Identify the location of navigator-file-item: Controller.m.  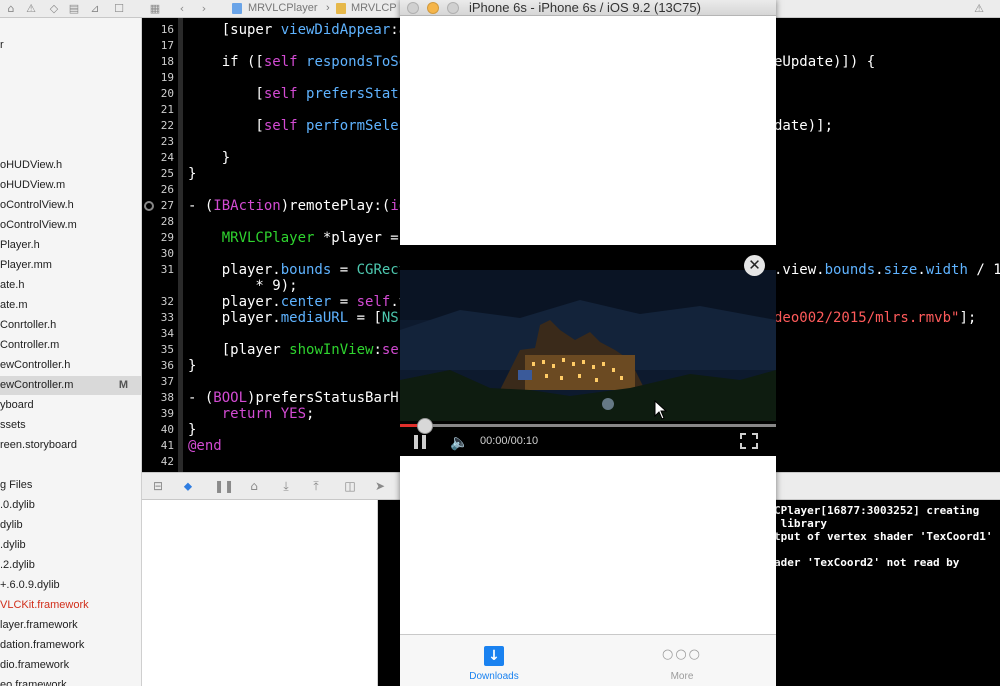
(70, 345).